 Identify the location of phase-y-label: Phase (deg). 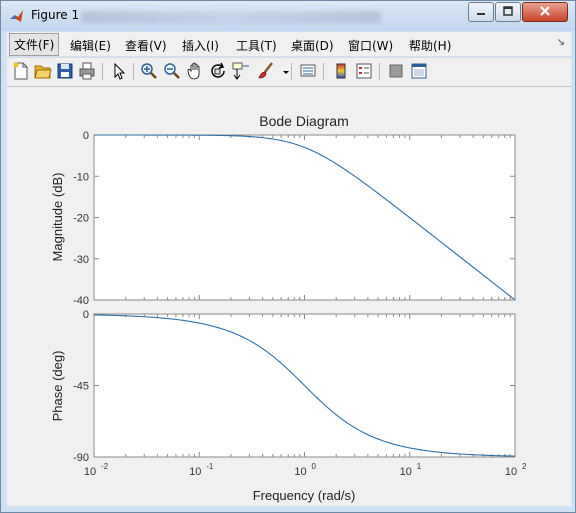
(57, 386).